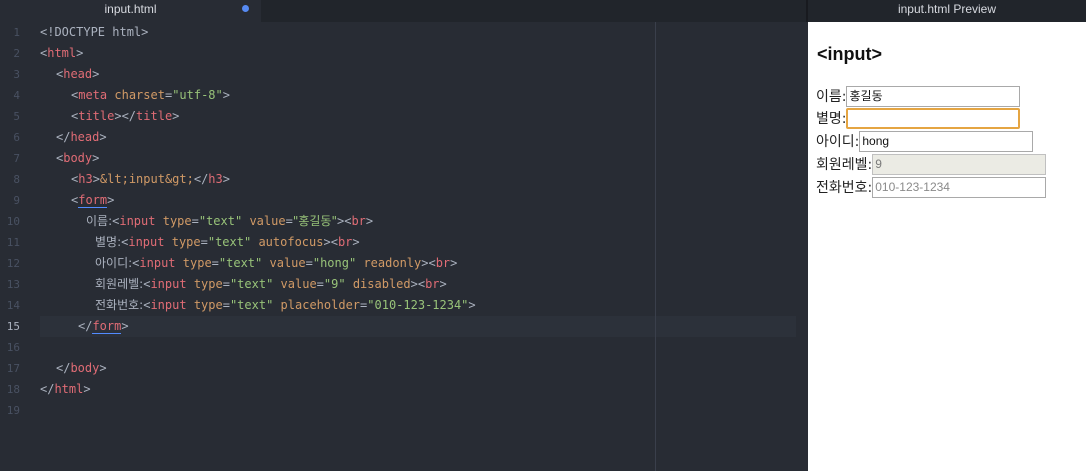 The image size is (1086, 471). I want to click on field-id-row: 아이디: hong, so click(925, 141).